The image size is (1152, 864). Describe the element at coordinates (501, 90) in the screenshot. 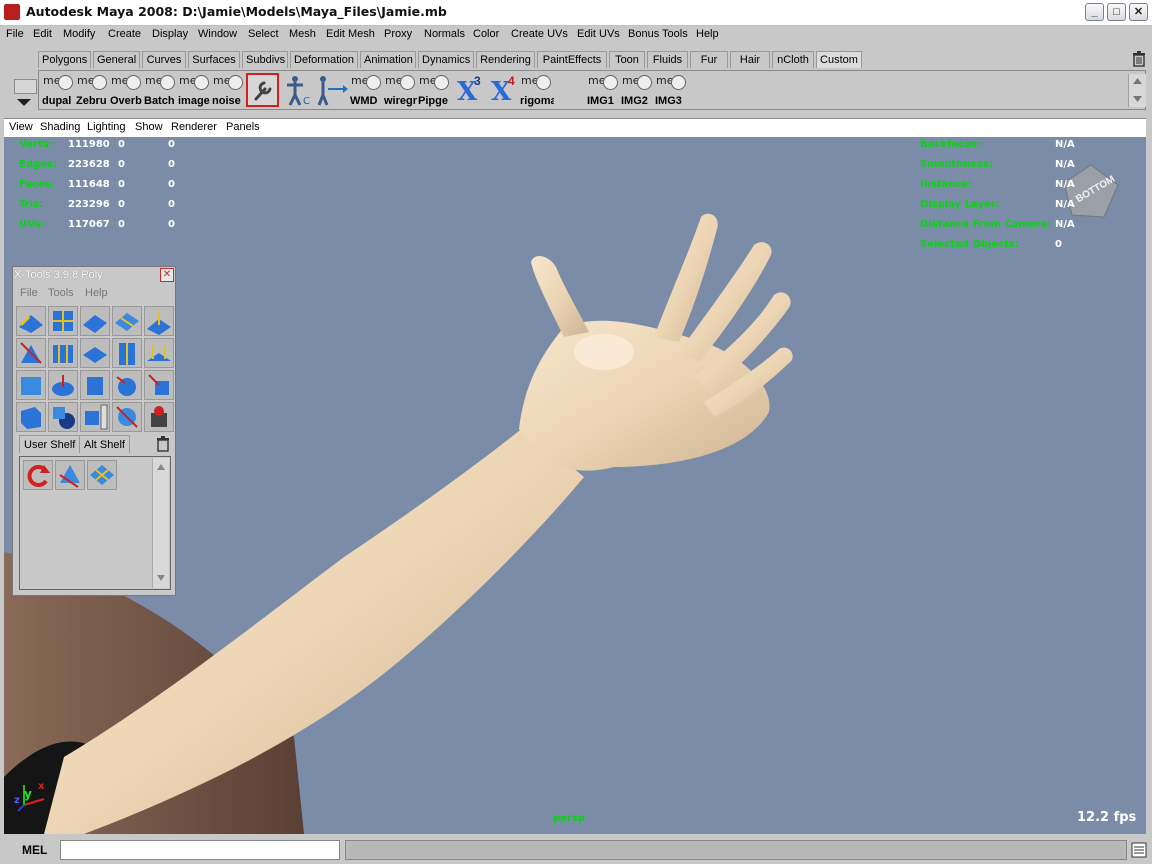

I see `x4-icon: X 4` at that location.